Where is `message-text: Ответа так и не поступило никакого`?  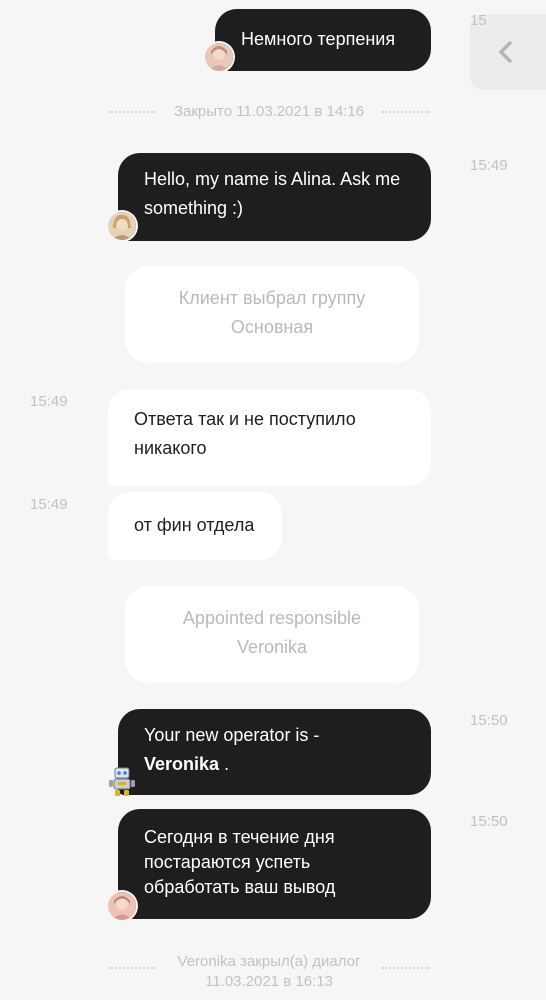
message-text: Ответа так и не поступило никакого is located at coordinates (245, 433).